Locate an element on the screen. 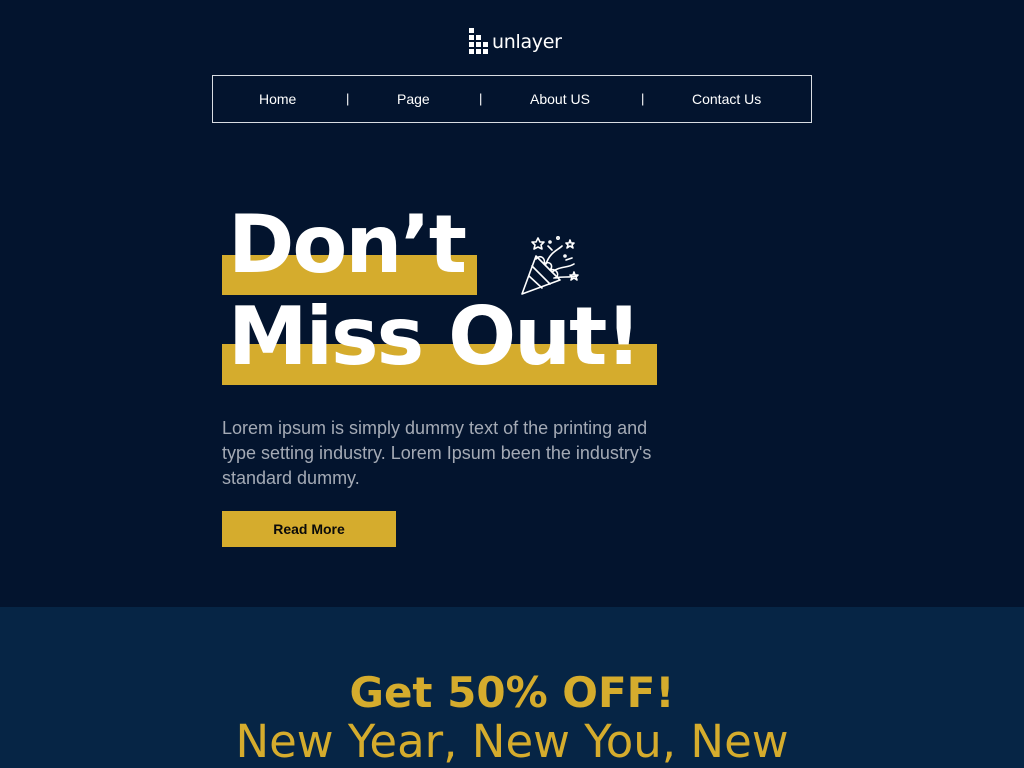 The height and width of the screenshot is (768, 1024). nav-item-about-us: About US is located at coordinates (560, 99).